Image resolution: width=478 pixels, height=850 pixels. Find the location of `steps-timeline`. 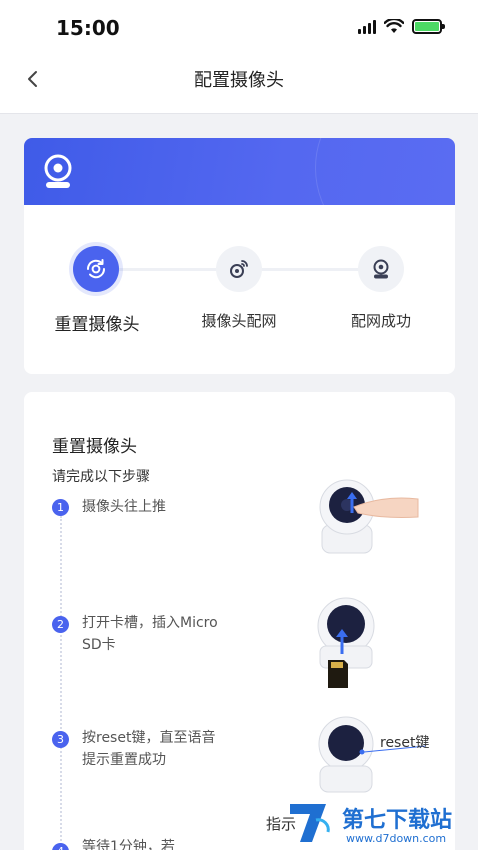

steps-timeline is located at coordinates (61, 683).